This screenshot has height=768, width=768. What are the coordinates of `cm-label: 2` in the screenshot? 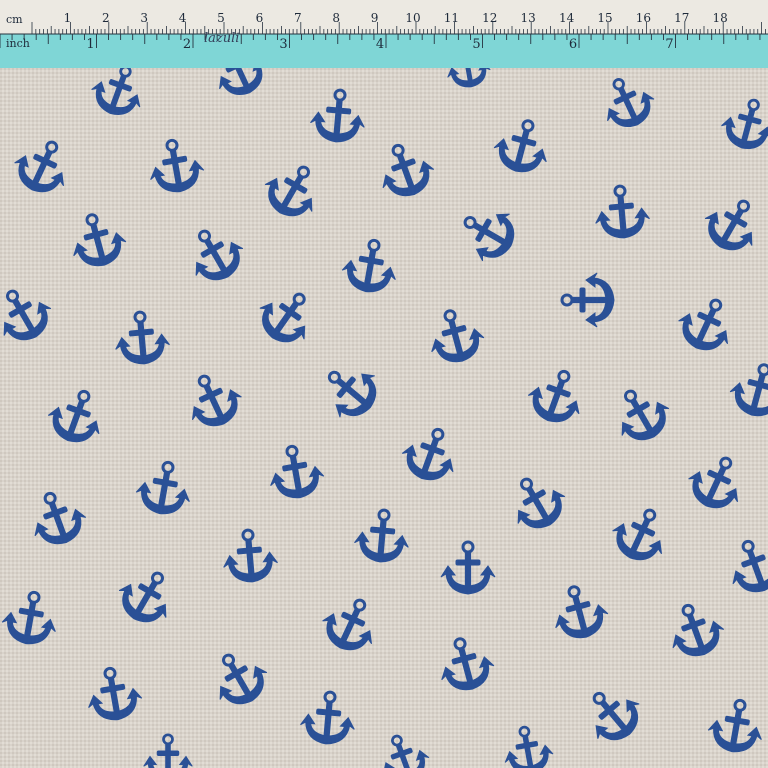 It's located at (106, 18).